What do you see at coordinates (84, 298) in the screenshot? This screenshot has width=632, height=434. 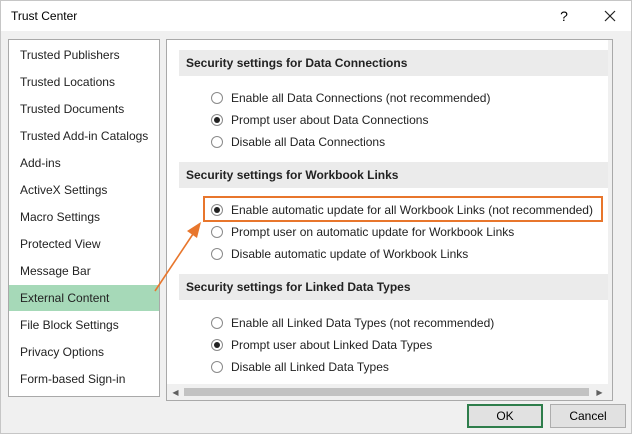 I see `sidebar-item-external-content: External Content` at bounding box center [84, 298].